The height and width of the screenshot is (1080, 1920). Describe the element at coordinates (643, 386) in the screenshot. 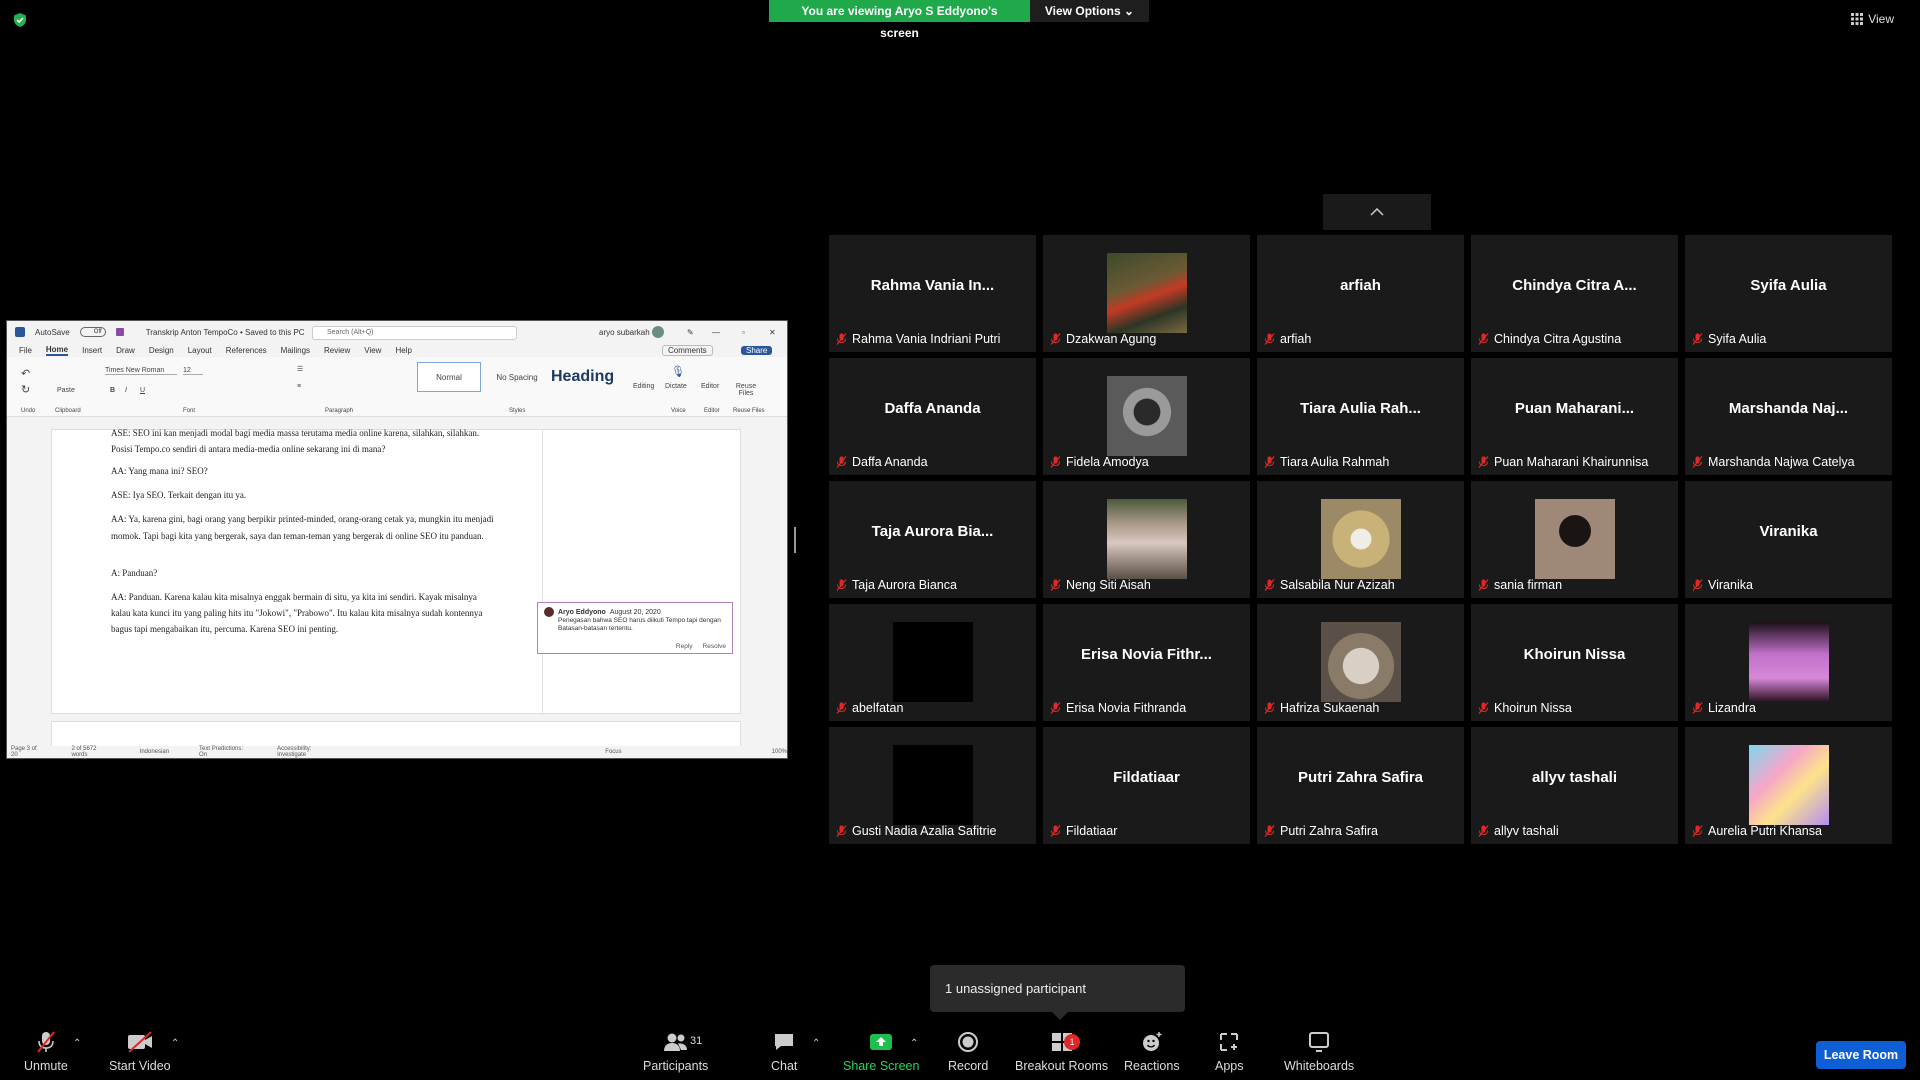

I see `editing-button: Editing` at that location.